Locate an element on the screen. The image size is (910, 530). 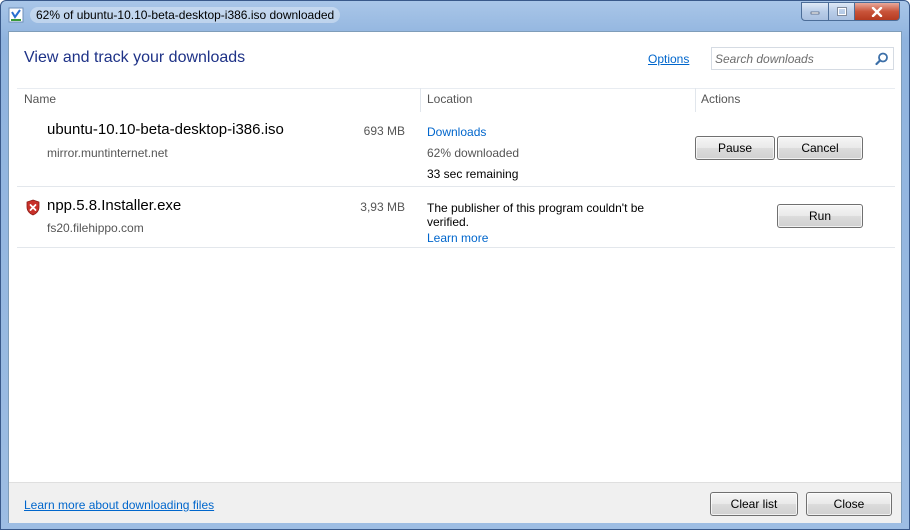
minimize-icon is located at coordinates (815, 12).